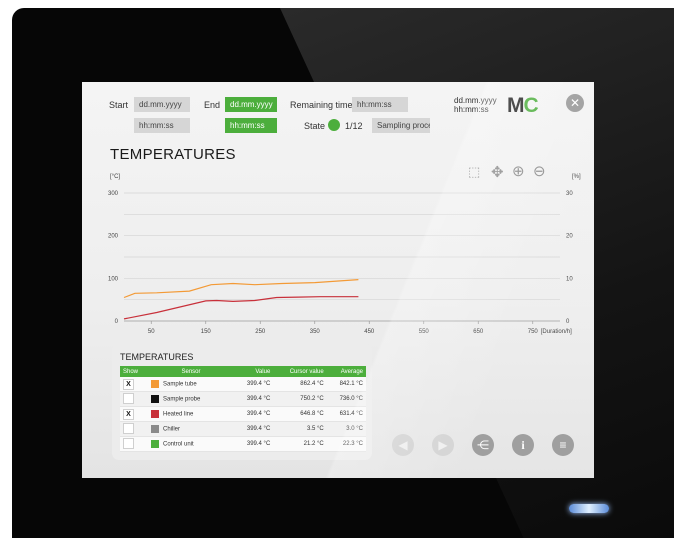 This screenshot has height=538, width=674. I want to click on sensor-average: 3.0 °C, so click(346, 429).